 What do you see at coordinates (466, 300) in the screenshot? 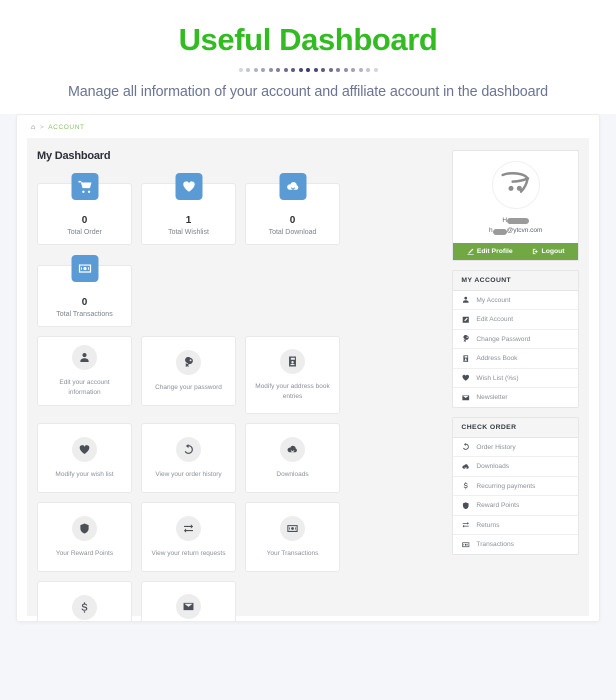
I see `user-icon` at bounding box center [466, 300].